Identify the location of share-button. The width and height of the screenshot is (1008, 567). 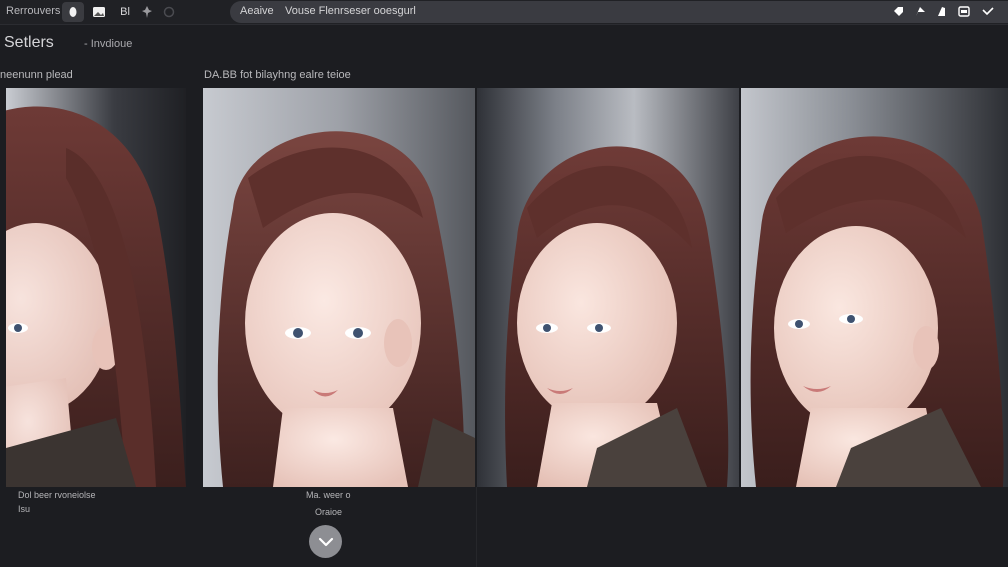
(920, 11).